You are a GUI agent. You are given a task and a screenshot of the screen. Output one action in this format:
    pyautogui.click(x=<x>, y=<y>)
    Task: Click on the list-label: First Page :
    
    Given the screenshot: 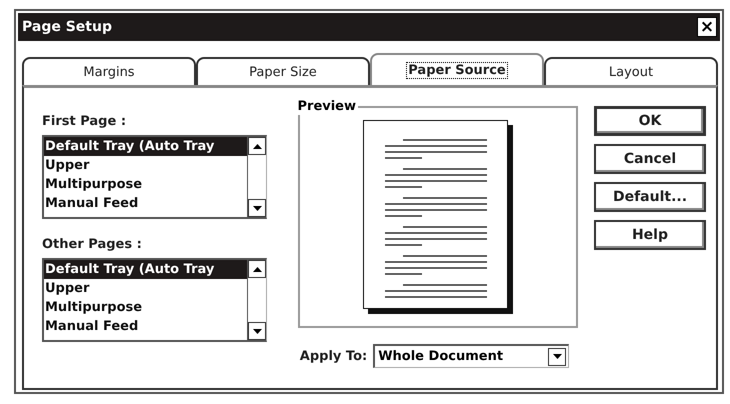 What is the action you would take?
    pyautogui.click(x=85, y=121)
    